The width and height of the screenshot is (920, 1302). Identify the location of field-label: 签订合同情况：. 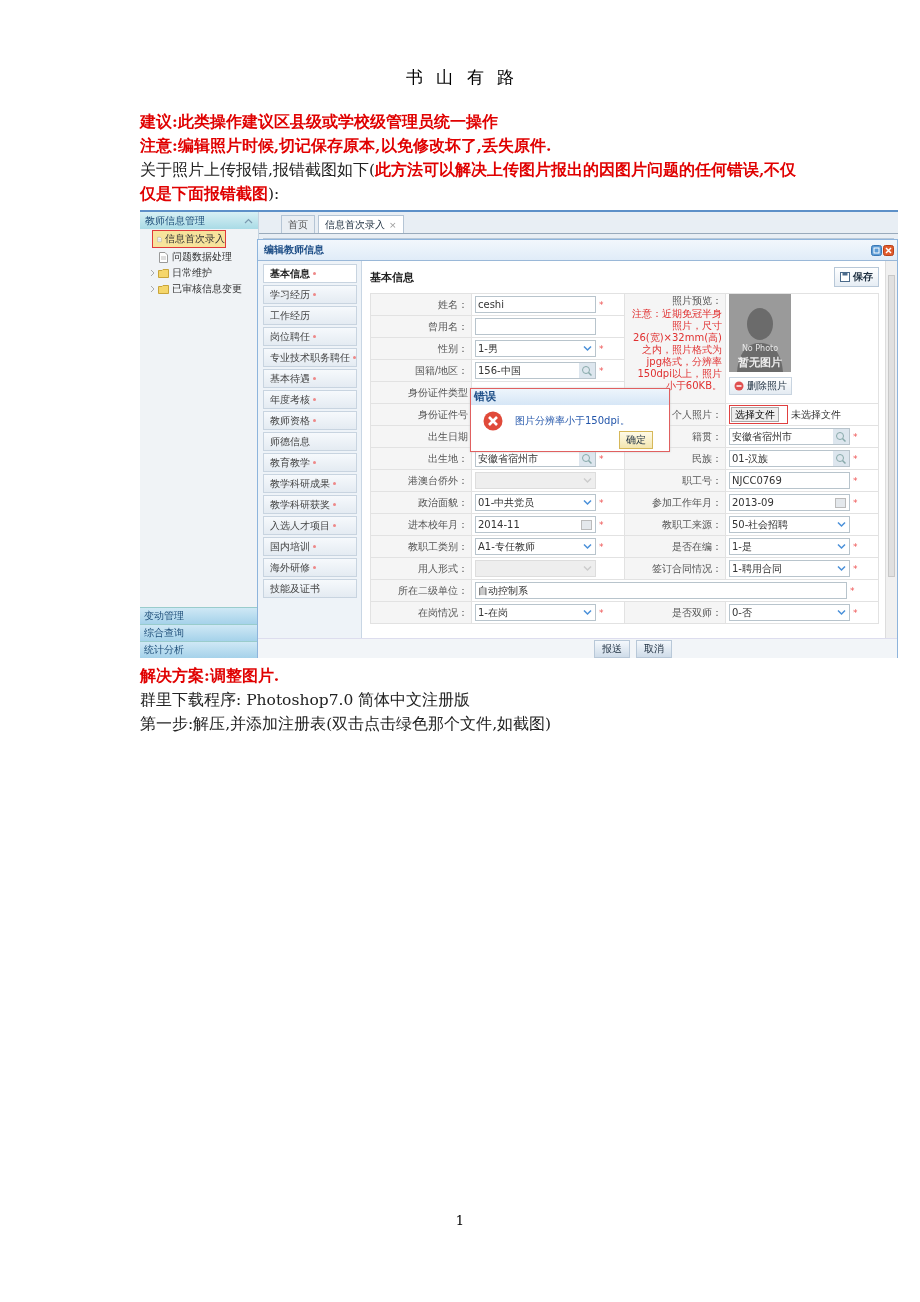
(687, 568).